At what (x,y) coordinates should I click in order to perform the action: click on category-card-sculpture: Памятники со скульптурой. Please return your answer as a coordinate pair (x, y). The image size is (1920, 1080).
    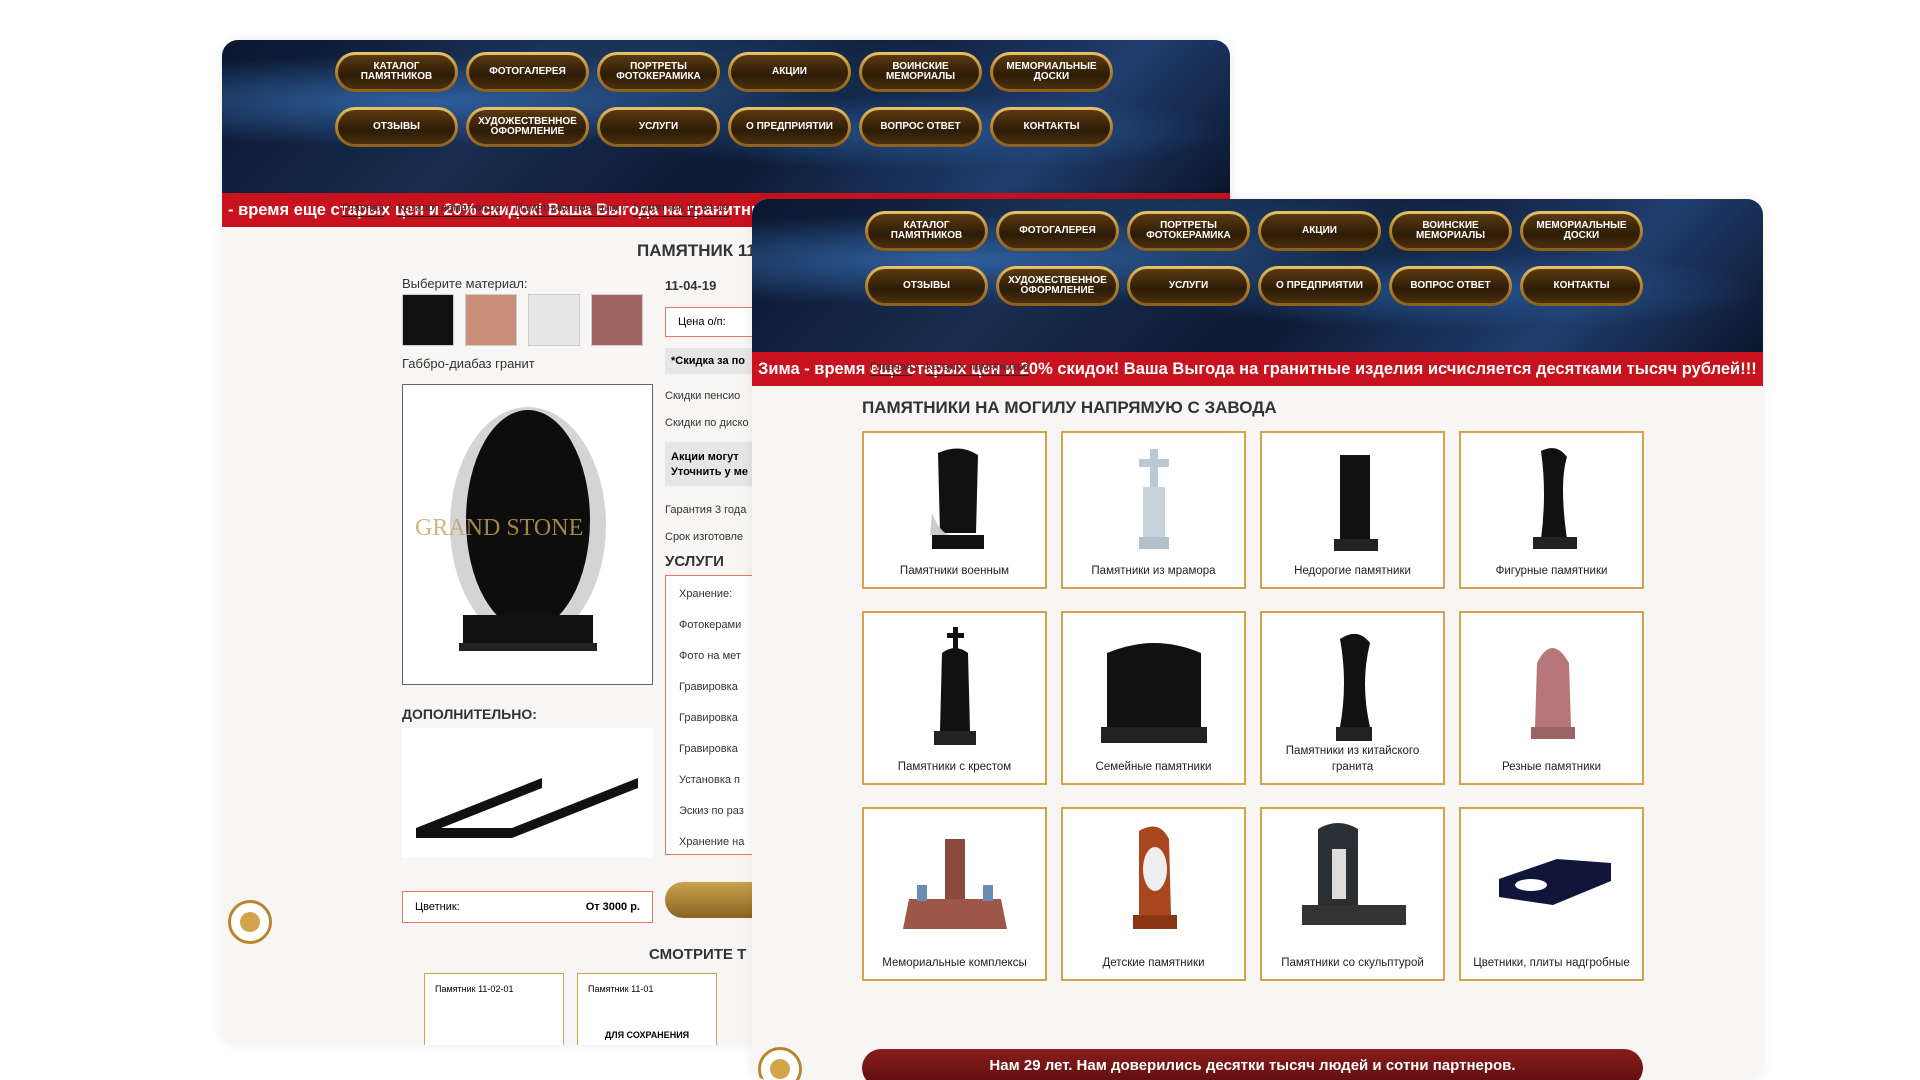
    Looking at the image, I should click on (1352, 894).